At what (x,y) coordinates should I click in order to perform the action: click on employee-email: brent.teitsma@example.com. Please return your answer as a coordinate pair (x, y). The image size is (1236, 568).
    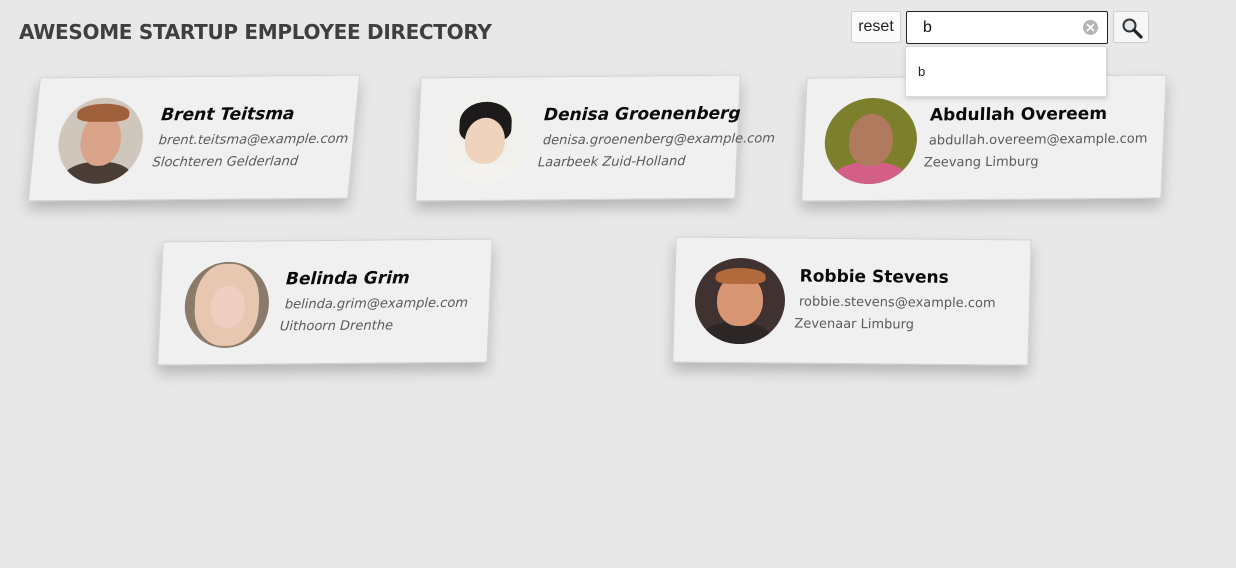
    Looking at the image, I should click on (253, 140).